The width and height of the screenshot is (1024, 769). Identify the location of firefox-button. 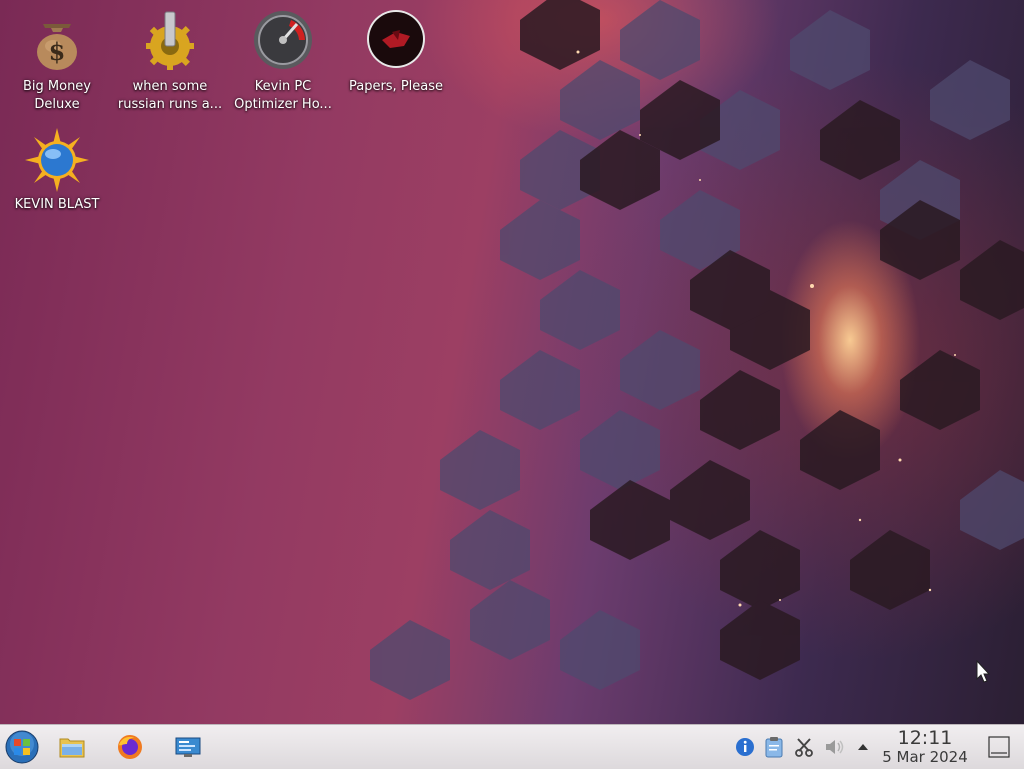
(130, 747).